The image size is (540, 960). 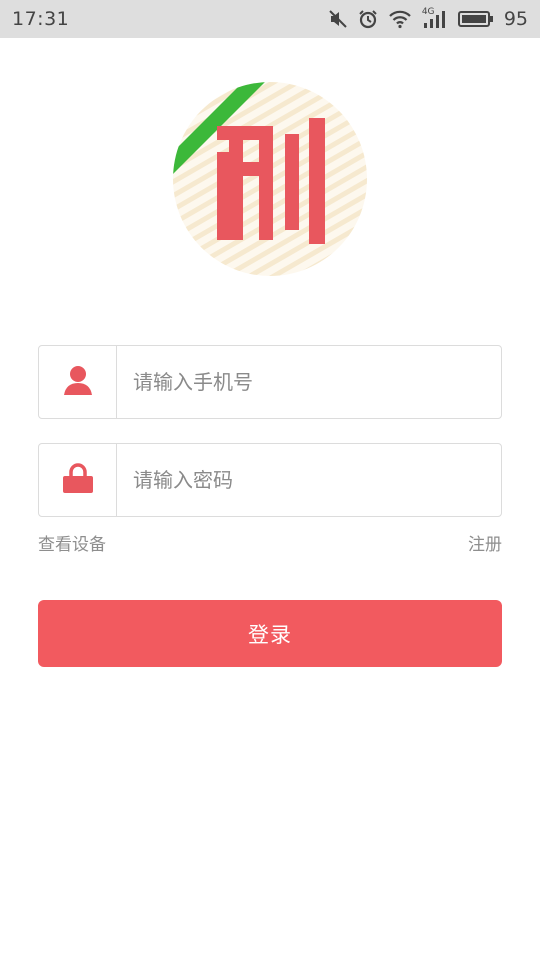 What do you see at coordinates (270, 633) in the screenshot?
I see `login-button: 登录` at bounding box center [270, 633].